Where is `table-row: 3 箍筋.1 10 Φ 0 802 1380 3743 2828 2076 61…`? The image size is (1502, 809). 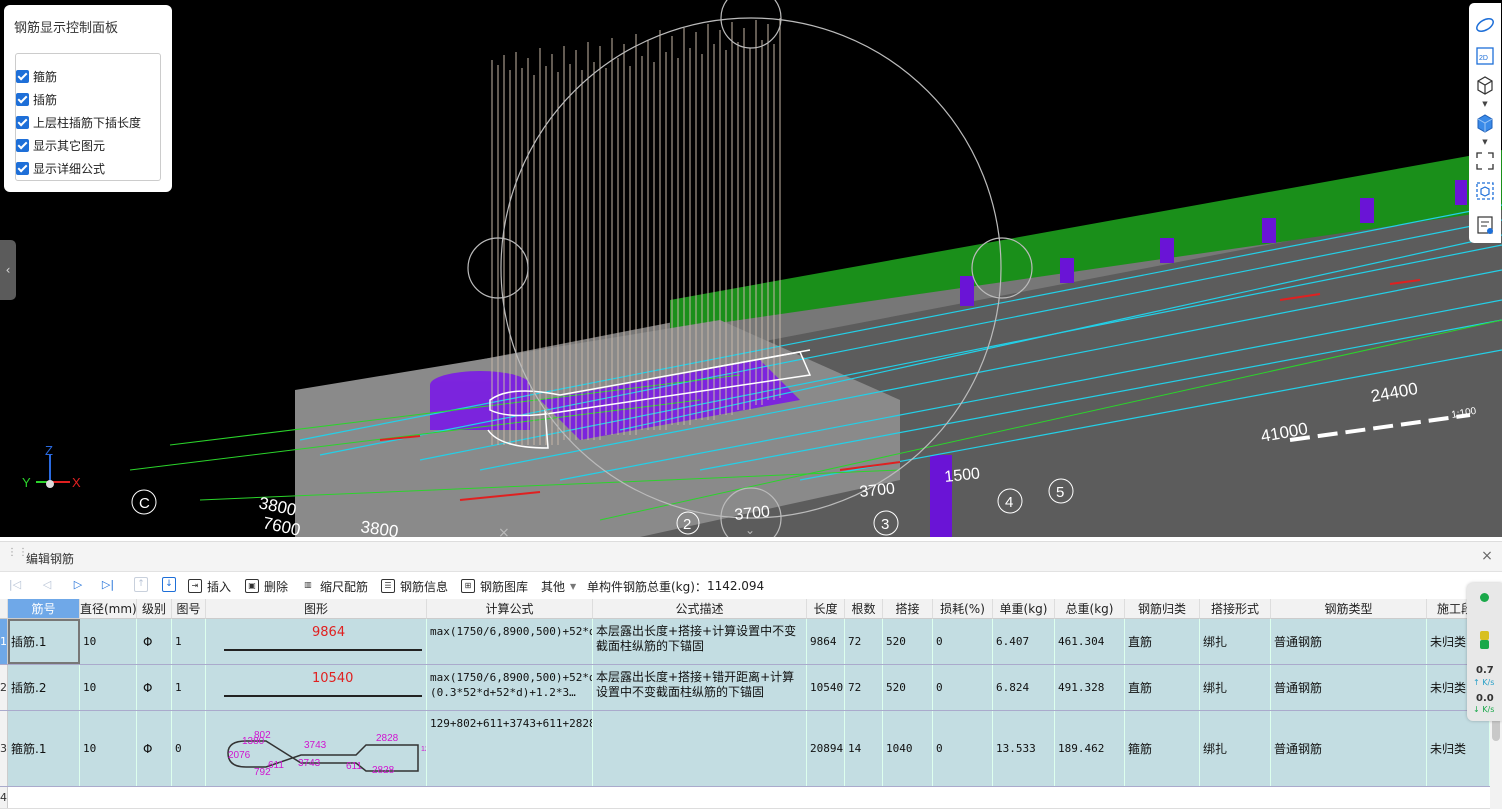
table-row: 3 箍筋.1 10 Φ 0 802 1380 3743 2828 2076 61… is located at coordinates (745, 749).